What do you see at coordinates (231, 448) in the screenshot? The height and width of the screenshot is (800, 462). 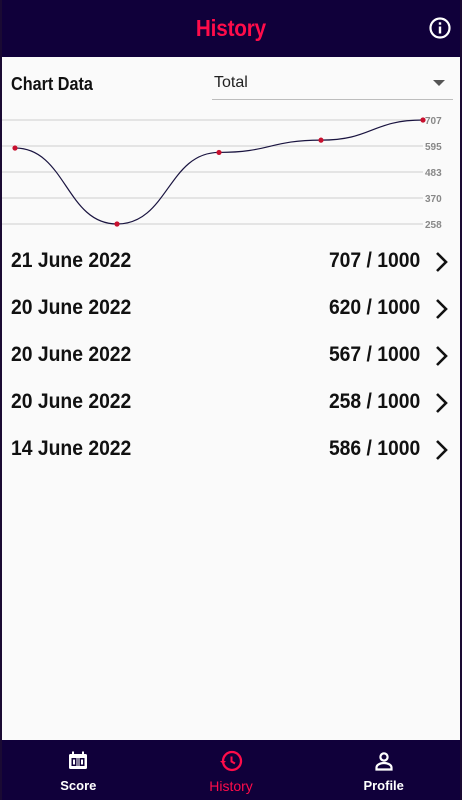 I see `history-row: 14 June 2022 586 / 1000` at bounding box center [231, 448].